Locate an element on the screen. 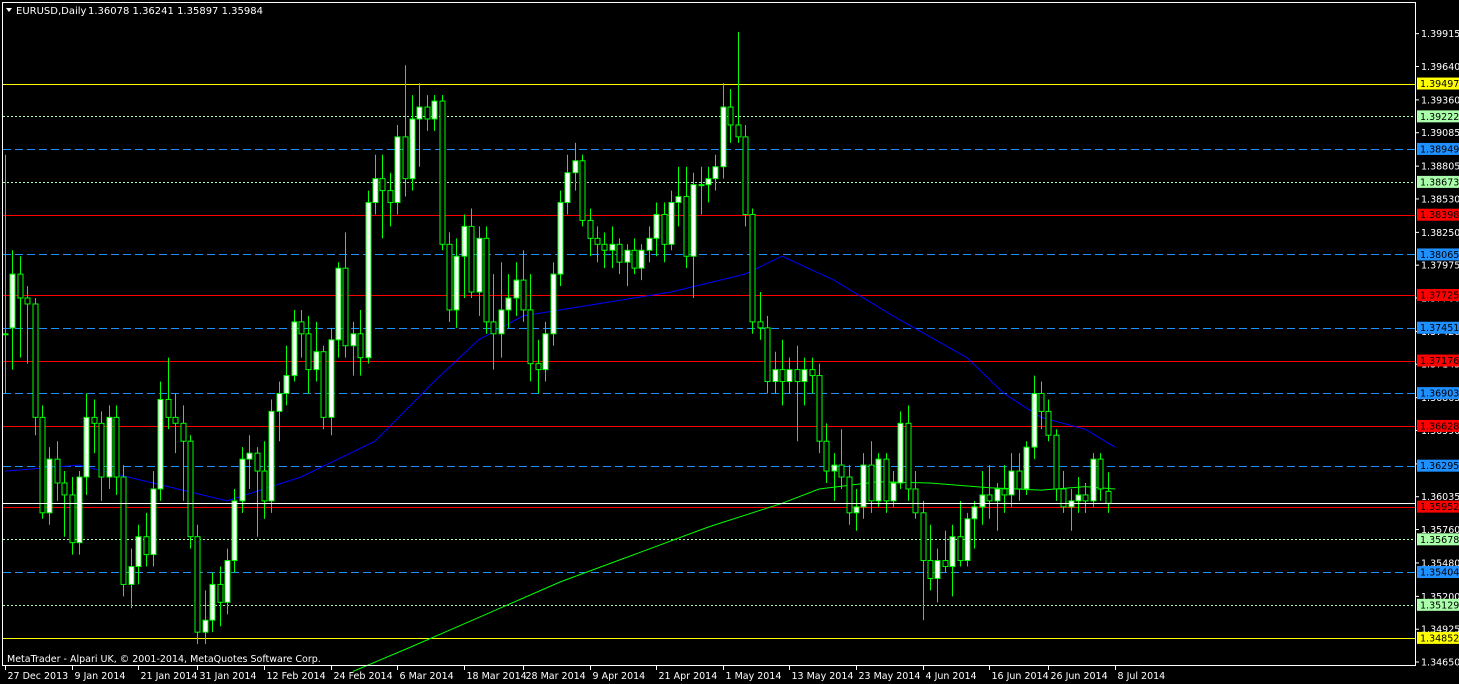 The height and width of the screenshot is (684, 1459). level-tag: 1.36295 is located at coordinates (1438, 465).